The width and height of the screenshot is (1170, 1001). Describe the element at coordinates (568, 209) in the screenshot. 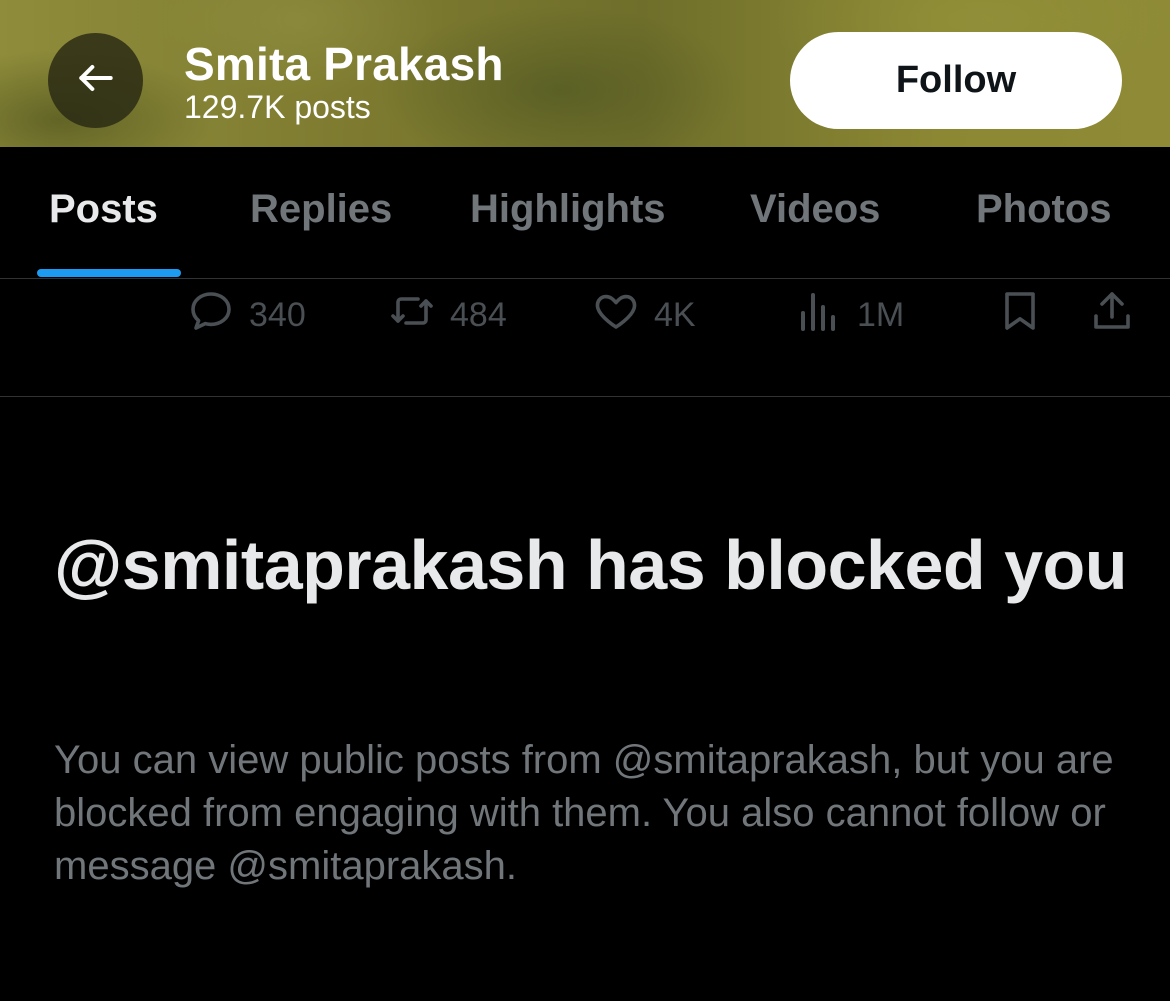

I see `tab-highlights: Highlights` at that location.